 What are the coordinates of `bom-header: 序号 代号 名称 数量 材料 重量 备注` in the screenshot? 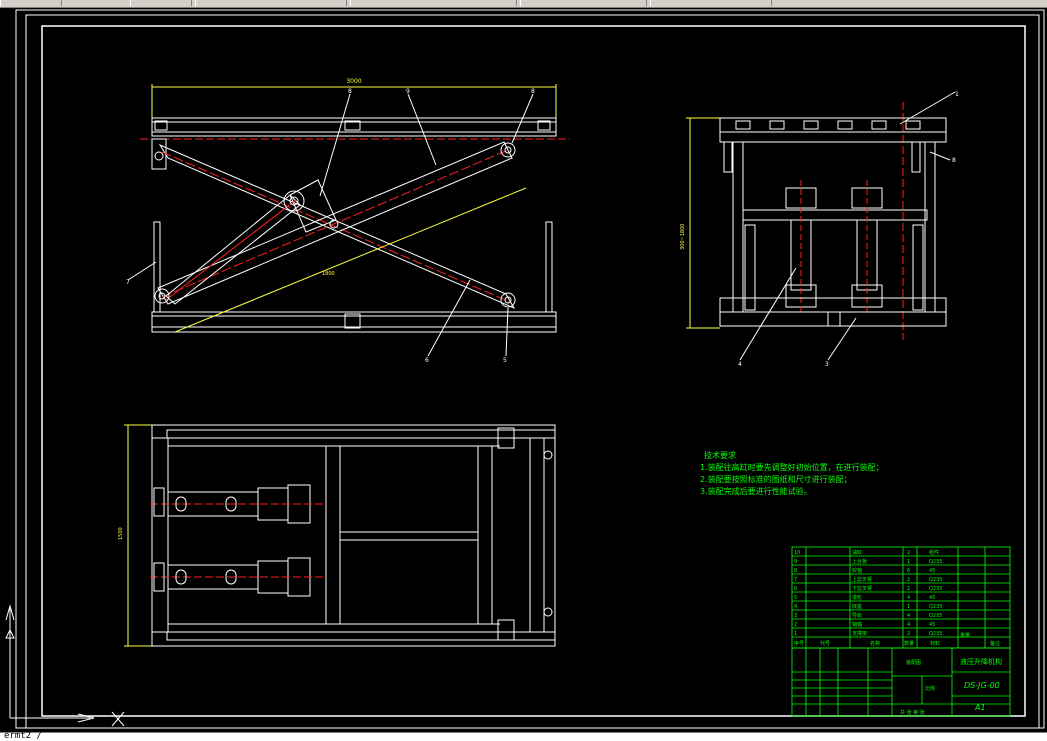 It's located at (897, 639).